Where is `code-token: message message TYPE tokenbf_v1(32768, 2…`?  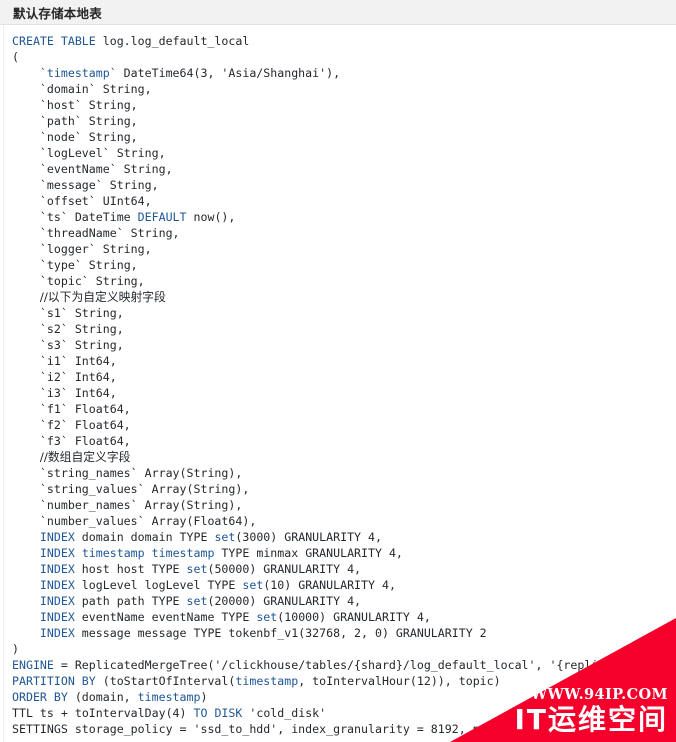
code-token: message message TYPE tokenbf_v1(32768, 2… is located at coordinates (280, 633).